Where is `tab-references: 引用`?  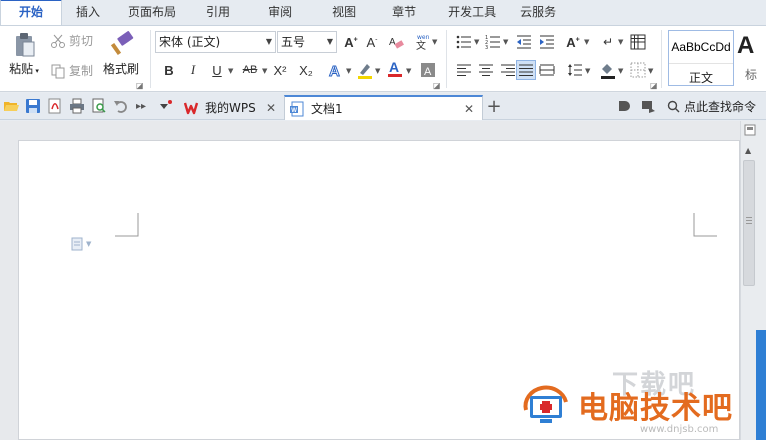 tab-references: 引用 is located at coordinates (218, 12).